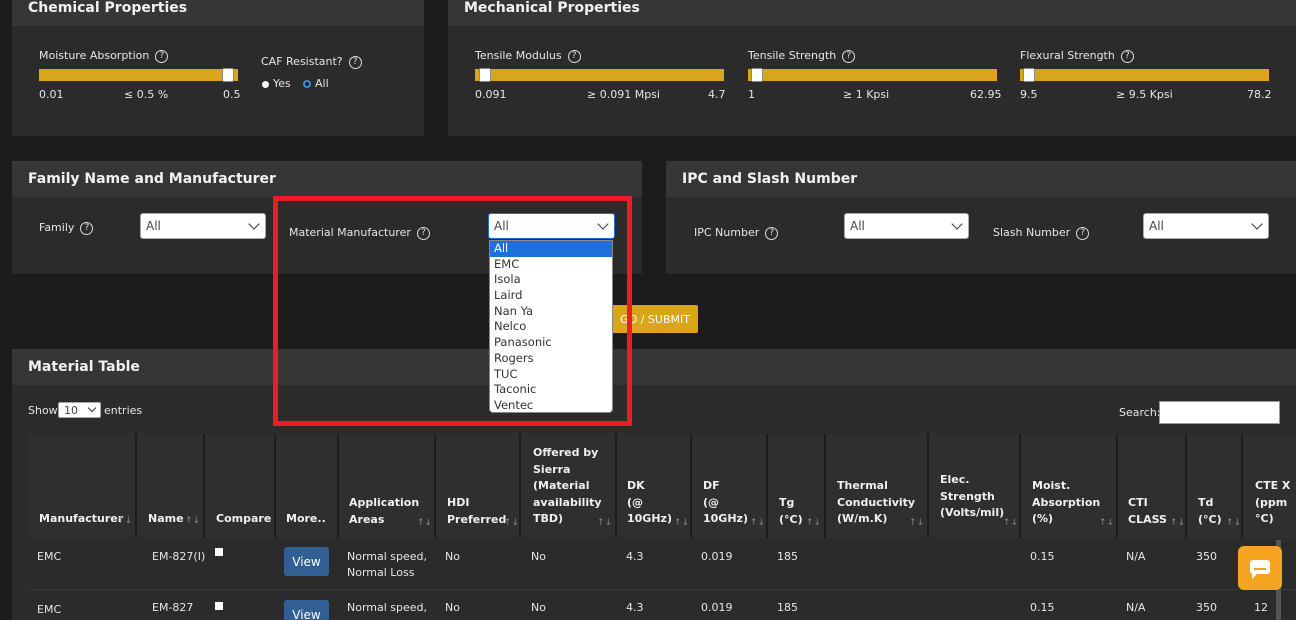 This screenshot has width=1296, height=620. I want to click on search-label: Search:, so click(1140, 412).